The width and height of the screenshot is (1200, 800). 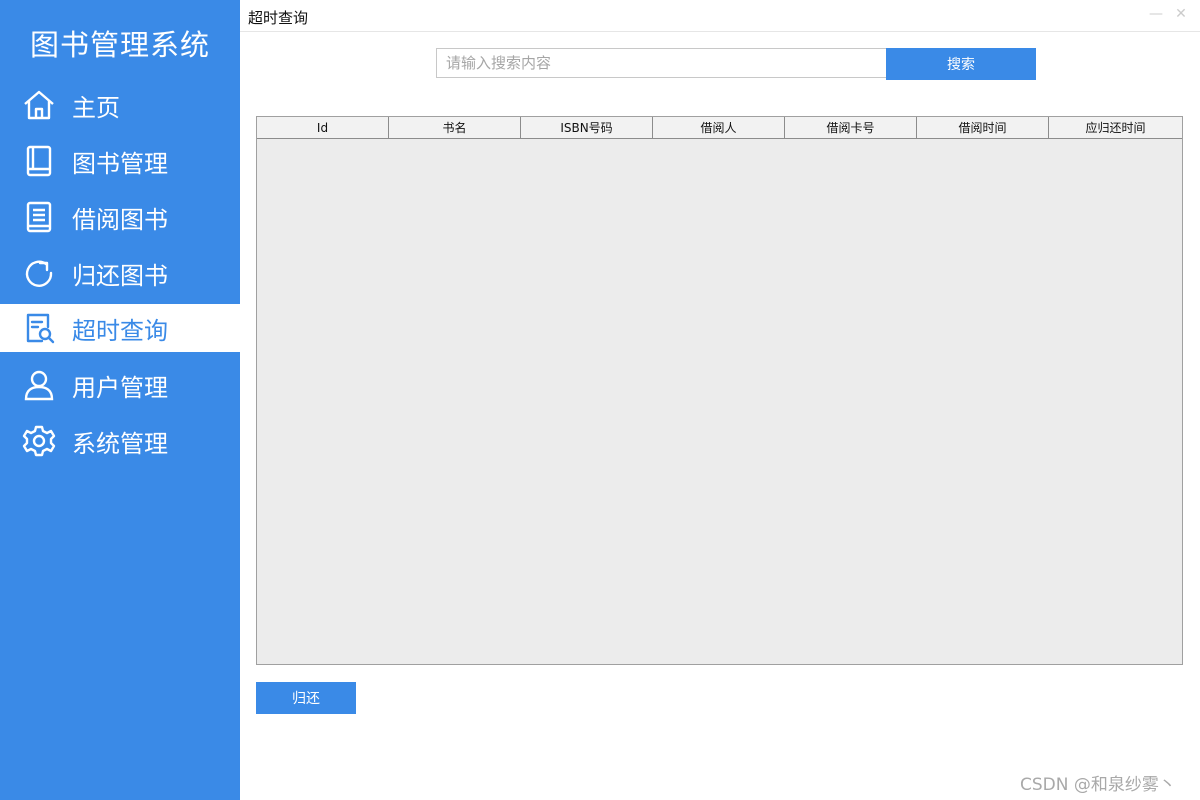 I want to click on close-icon: ✕, so click(x=1181, y=14).